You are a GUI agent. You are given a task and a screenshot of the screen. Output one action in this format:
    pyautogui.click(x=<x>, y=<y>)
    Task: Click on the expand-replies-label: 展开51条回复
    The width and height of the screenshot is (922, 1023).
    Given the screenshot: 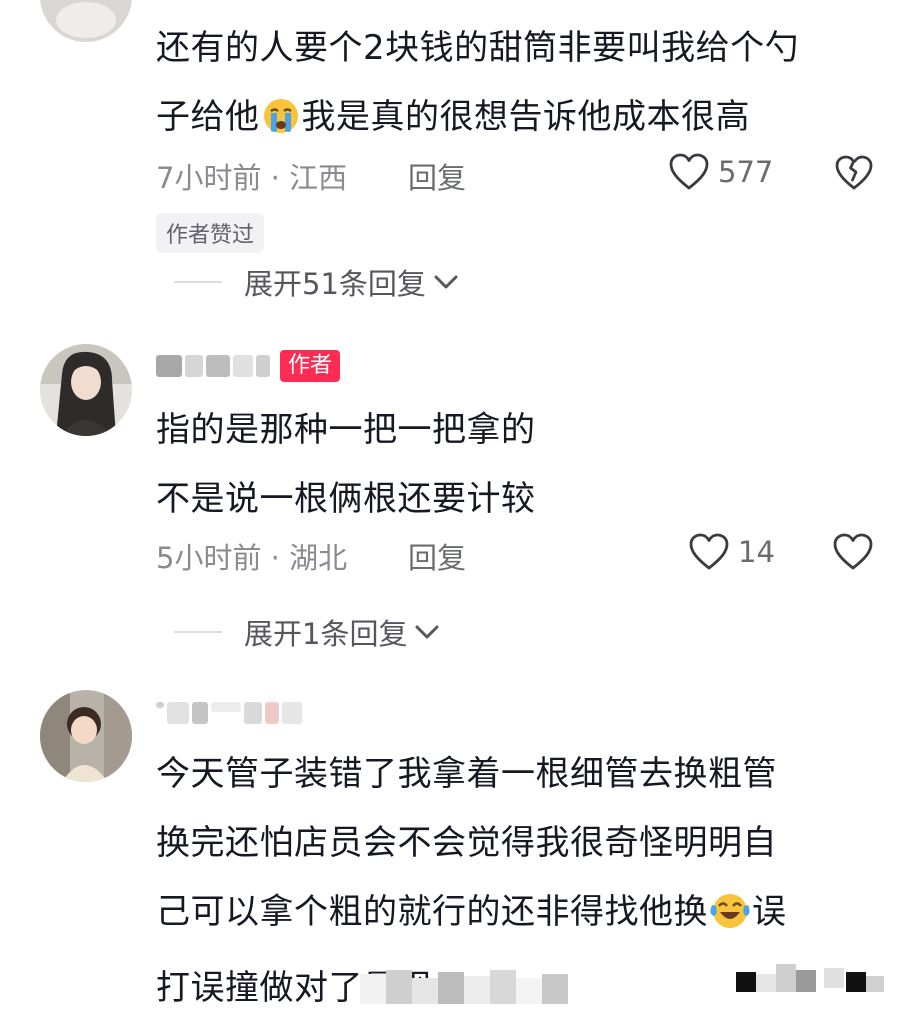 What is the action you would take?
    pyautogui.click(x=335, y=284)
    